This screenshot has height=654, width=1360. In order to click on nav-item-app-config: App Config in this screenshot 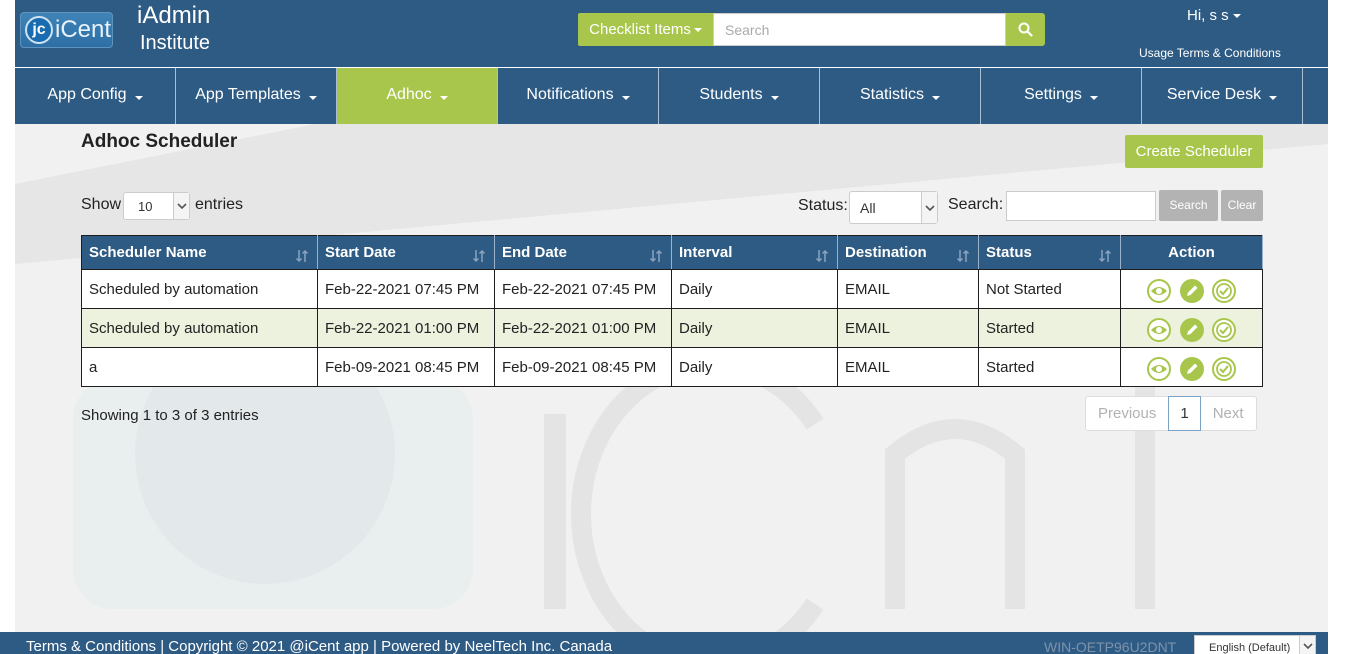, I will do `click(95, 96)`.